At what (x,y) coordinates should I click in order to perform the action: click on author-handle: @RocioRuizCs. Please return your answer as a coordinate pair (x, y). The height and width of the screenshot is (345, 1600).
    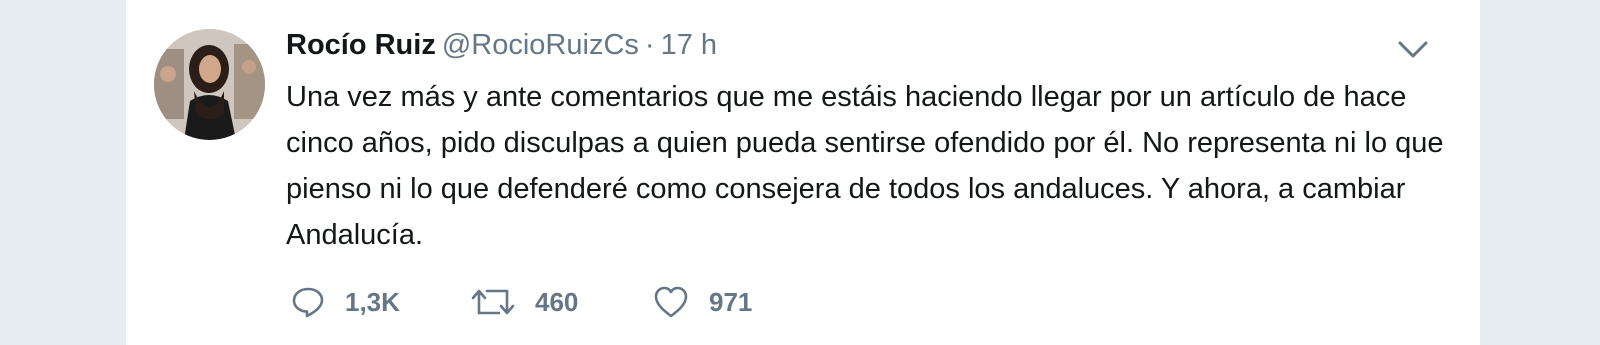
    Looking at the image, I should click on (540, 45).